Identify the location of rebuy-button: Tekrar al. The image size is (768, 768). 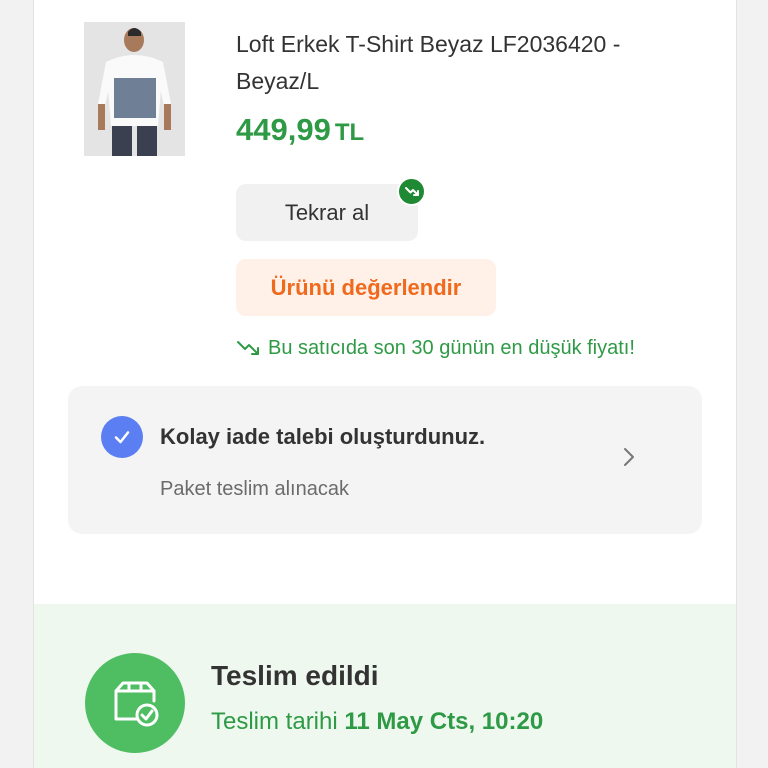
(327, 212).